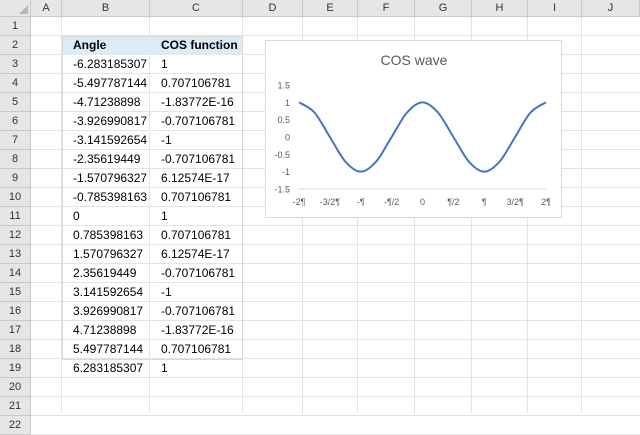  I want to click on y-tick-label: -0.5, so click(282, 155).